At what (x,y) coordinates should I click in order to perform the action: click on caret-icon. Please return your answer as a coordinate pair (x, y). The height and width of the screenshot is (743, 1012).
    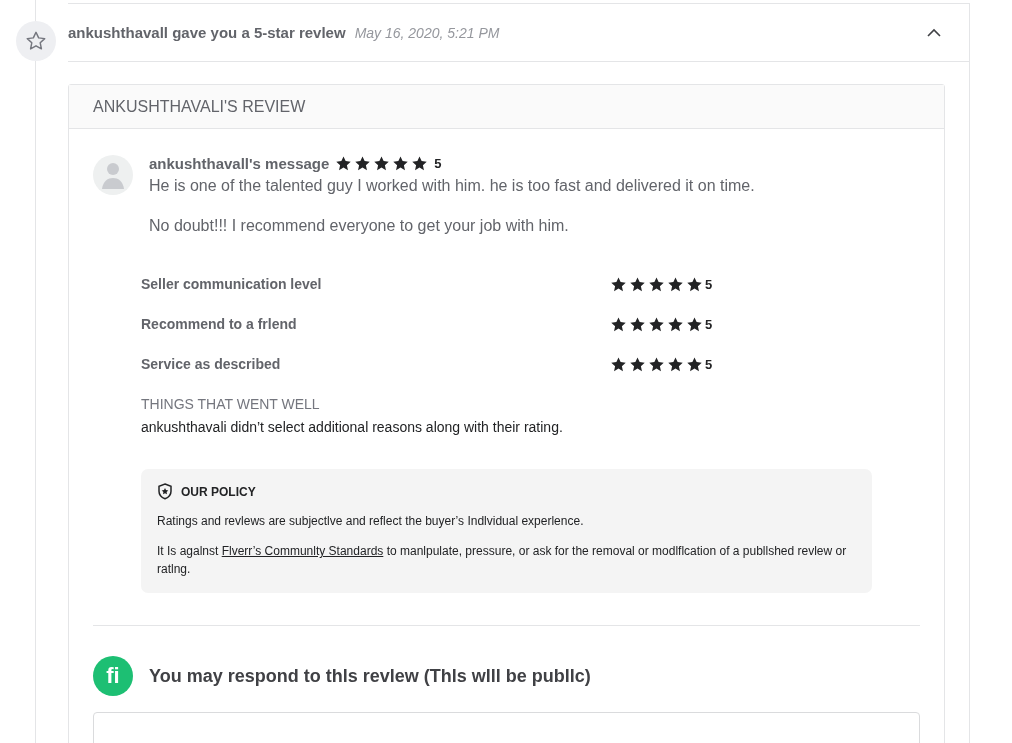
    Looking at the image, I should click on (934, 32).